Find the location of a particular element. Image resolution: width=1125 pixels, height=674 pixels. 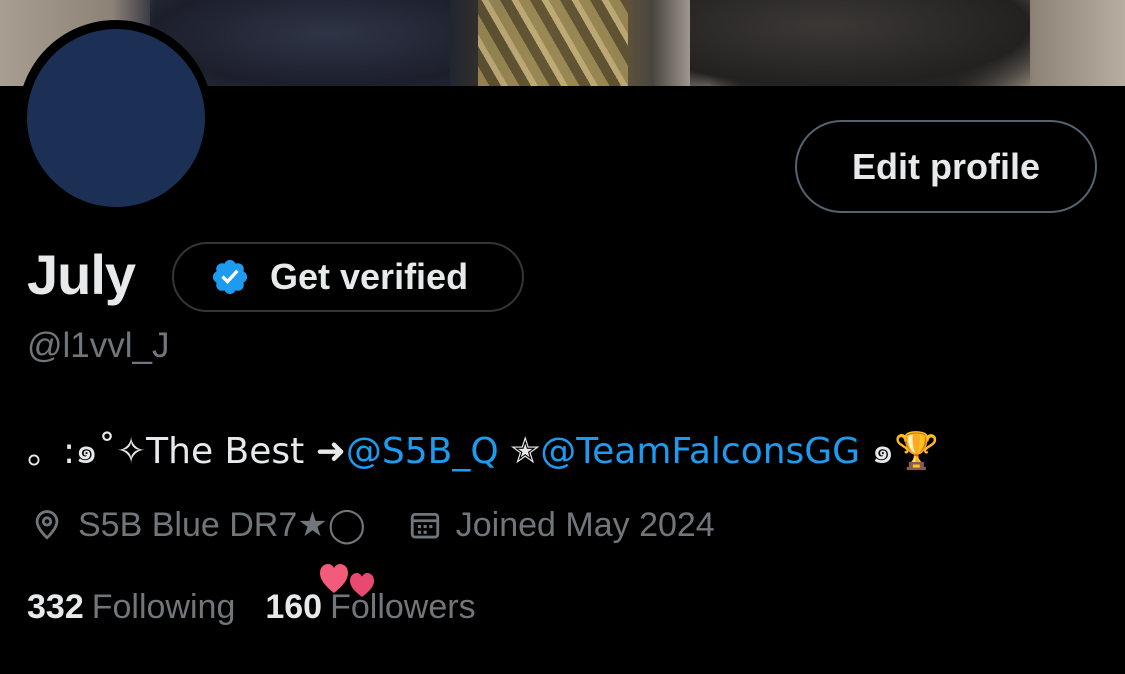

location-item: S5B Blue DR7★◯ is located at coordinates (198, 525).